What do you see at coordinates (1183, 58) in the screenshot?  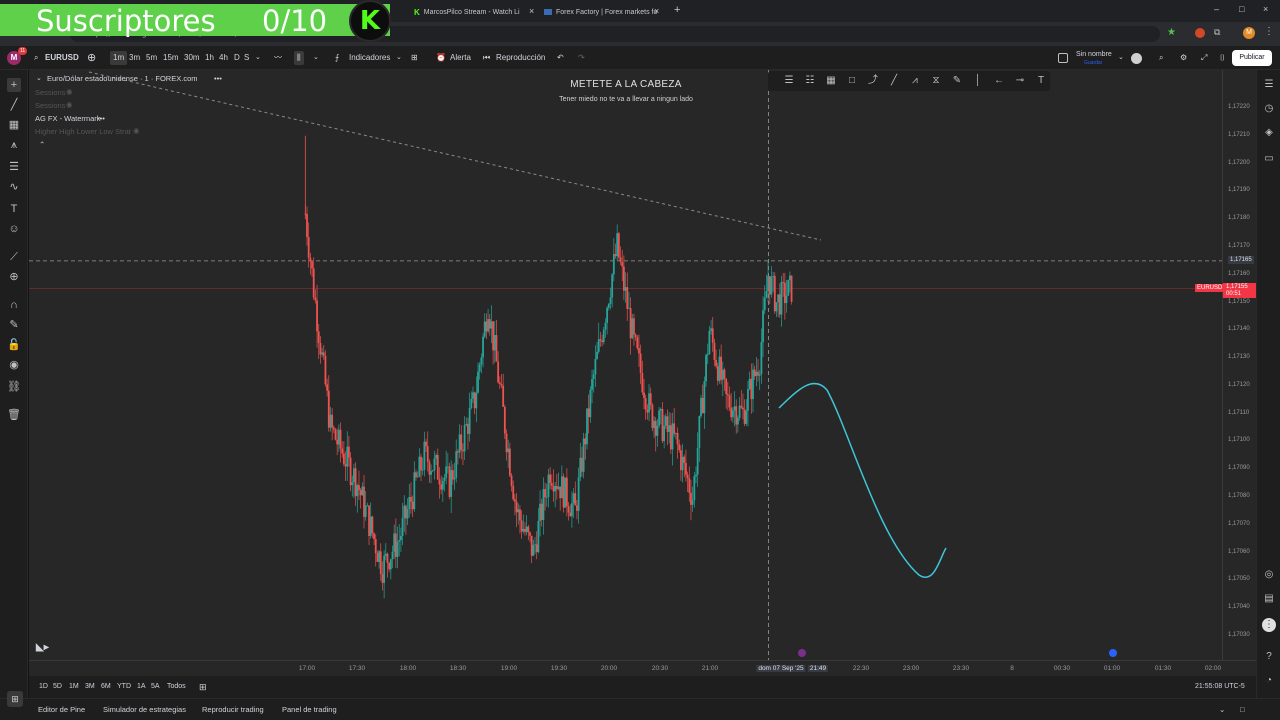 I see `gear-icon: ⚙` at bounding box center [1183, 58].